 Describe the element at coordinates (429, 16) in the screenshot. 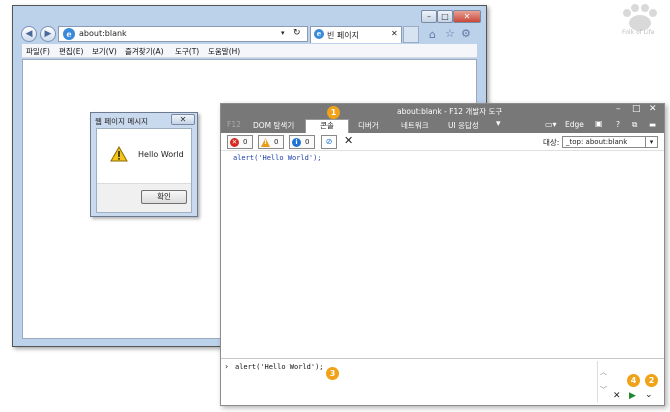

I see `minimize-button: –` at that location.